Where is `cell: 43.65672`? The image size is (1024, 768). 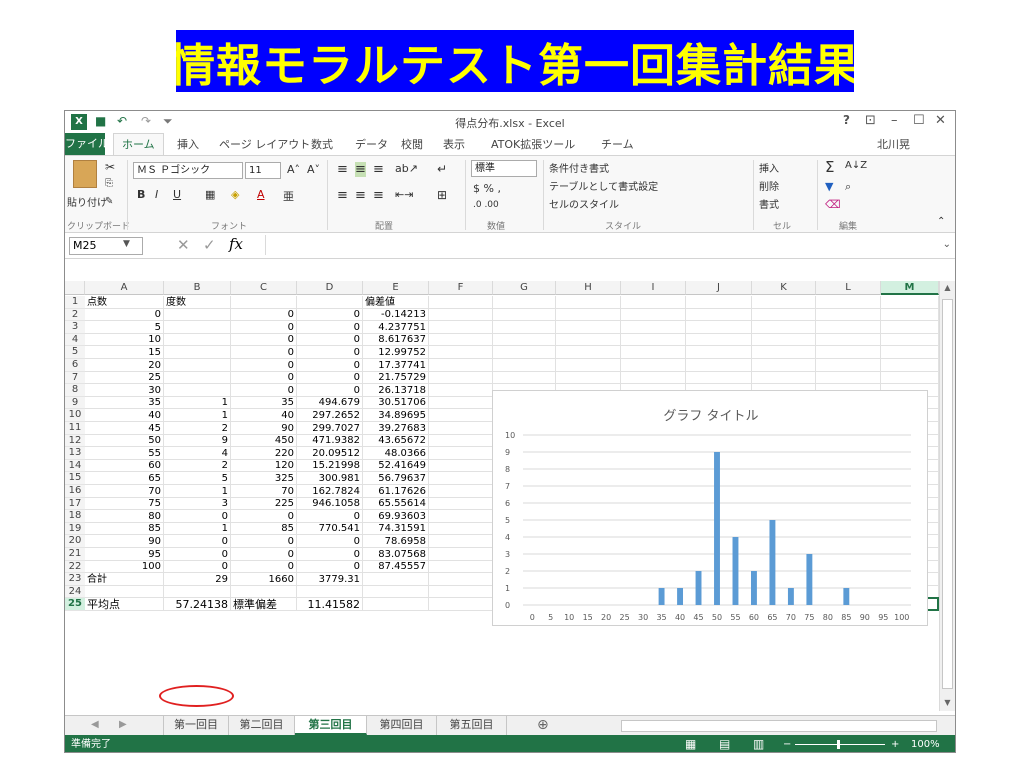
cell: 43.65672 is located at coordinates (395, 441).